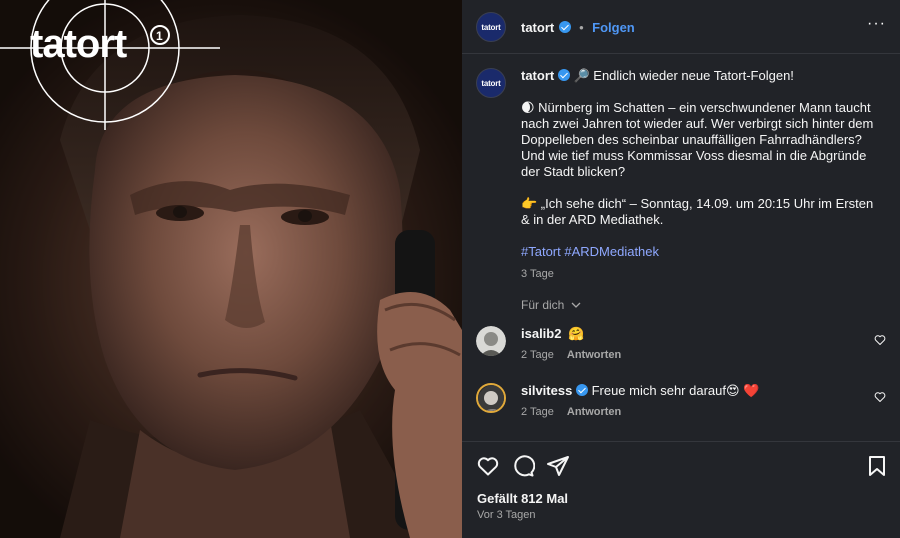 This screenshot has height=538, width=900. What do you see at coordinates (488, 466) in the screenshot?
I see `like-icon` at bounding box center [488, 466].